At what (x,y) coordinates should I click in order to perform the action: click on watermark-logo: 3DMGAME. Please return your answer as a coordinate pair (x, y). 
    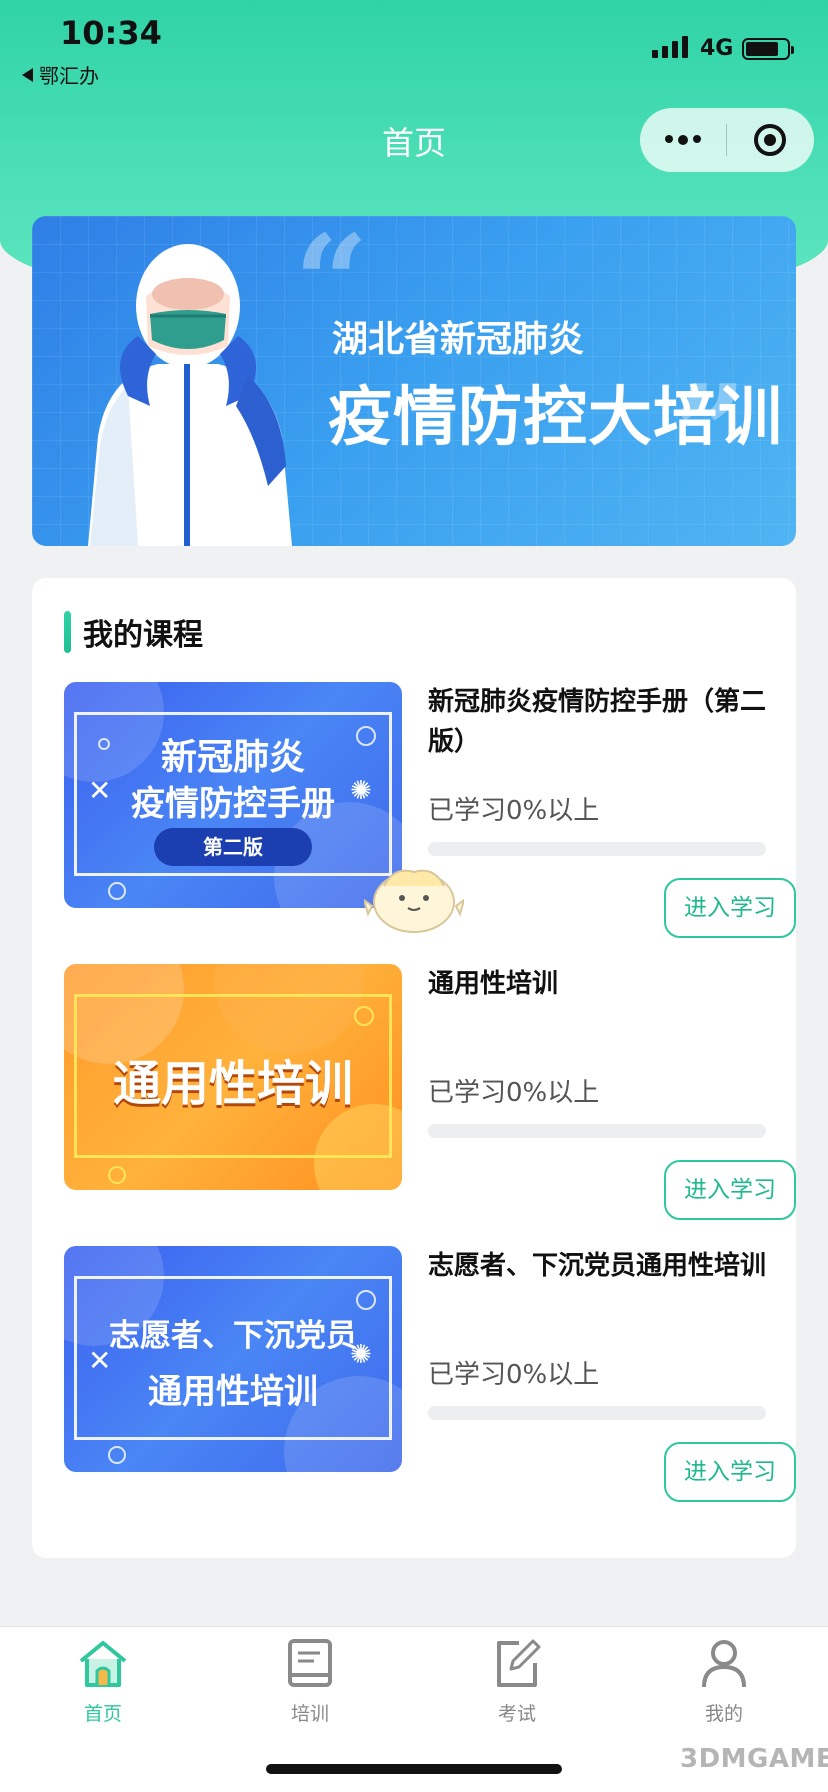
    Looking at the image, I should click on (754, 1759).